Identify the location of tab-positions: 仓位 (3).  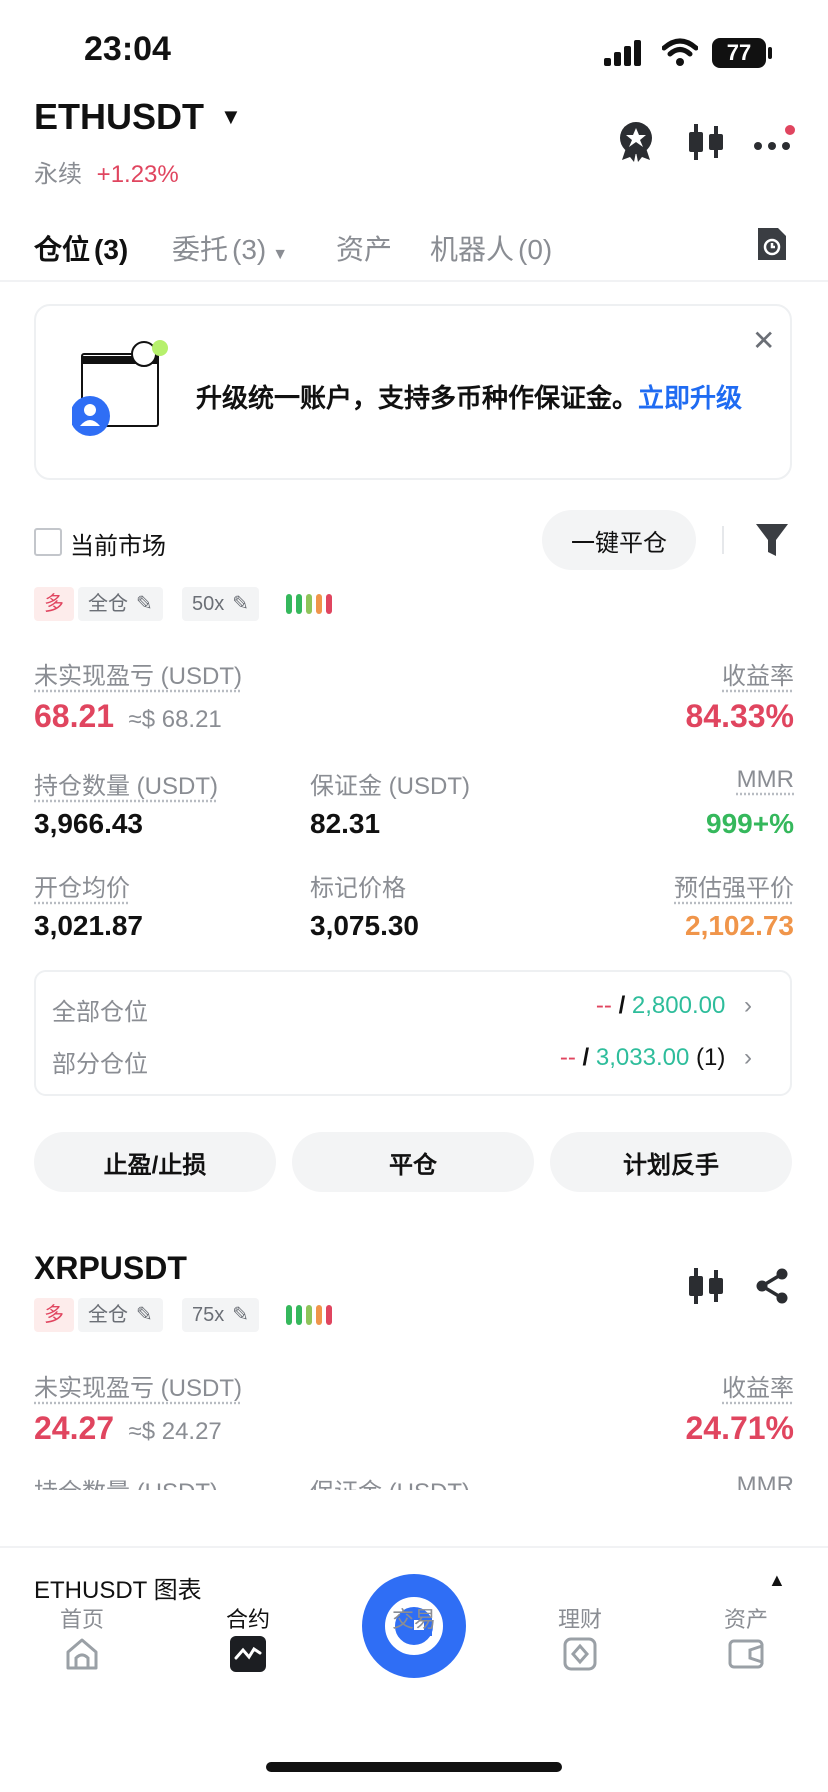
(81, 248).